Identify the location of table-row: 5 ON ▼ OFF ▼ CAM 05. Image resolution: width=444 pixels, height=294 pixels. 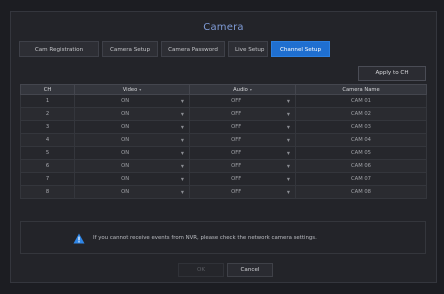
(223, 153).